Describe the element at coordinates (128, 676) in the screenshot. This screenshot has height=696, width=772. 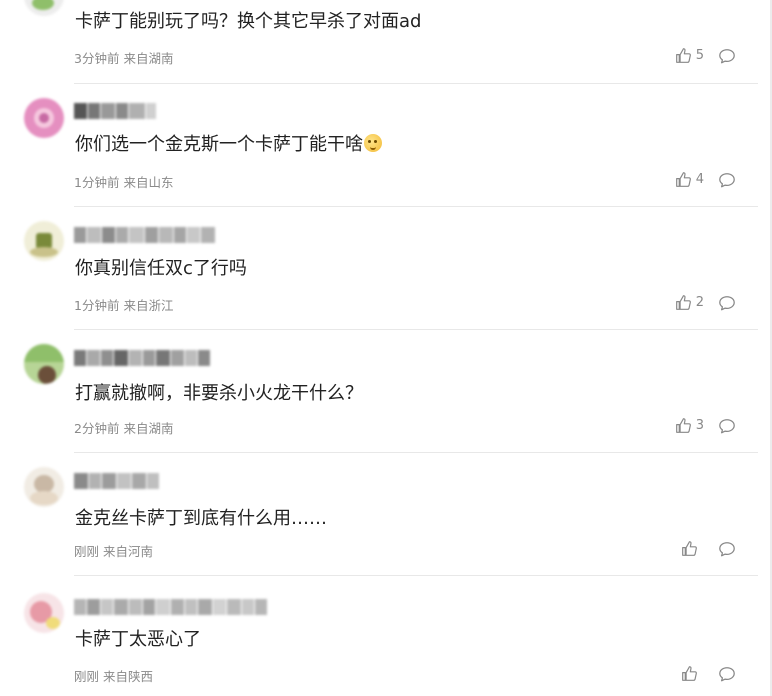
I see `comment-location: 来自陕西` at that location.